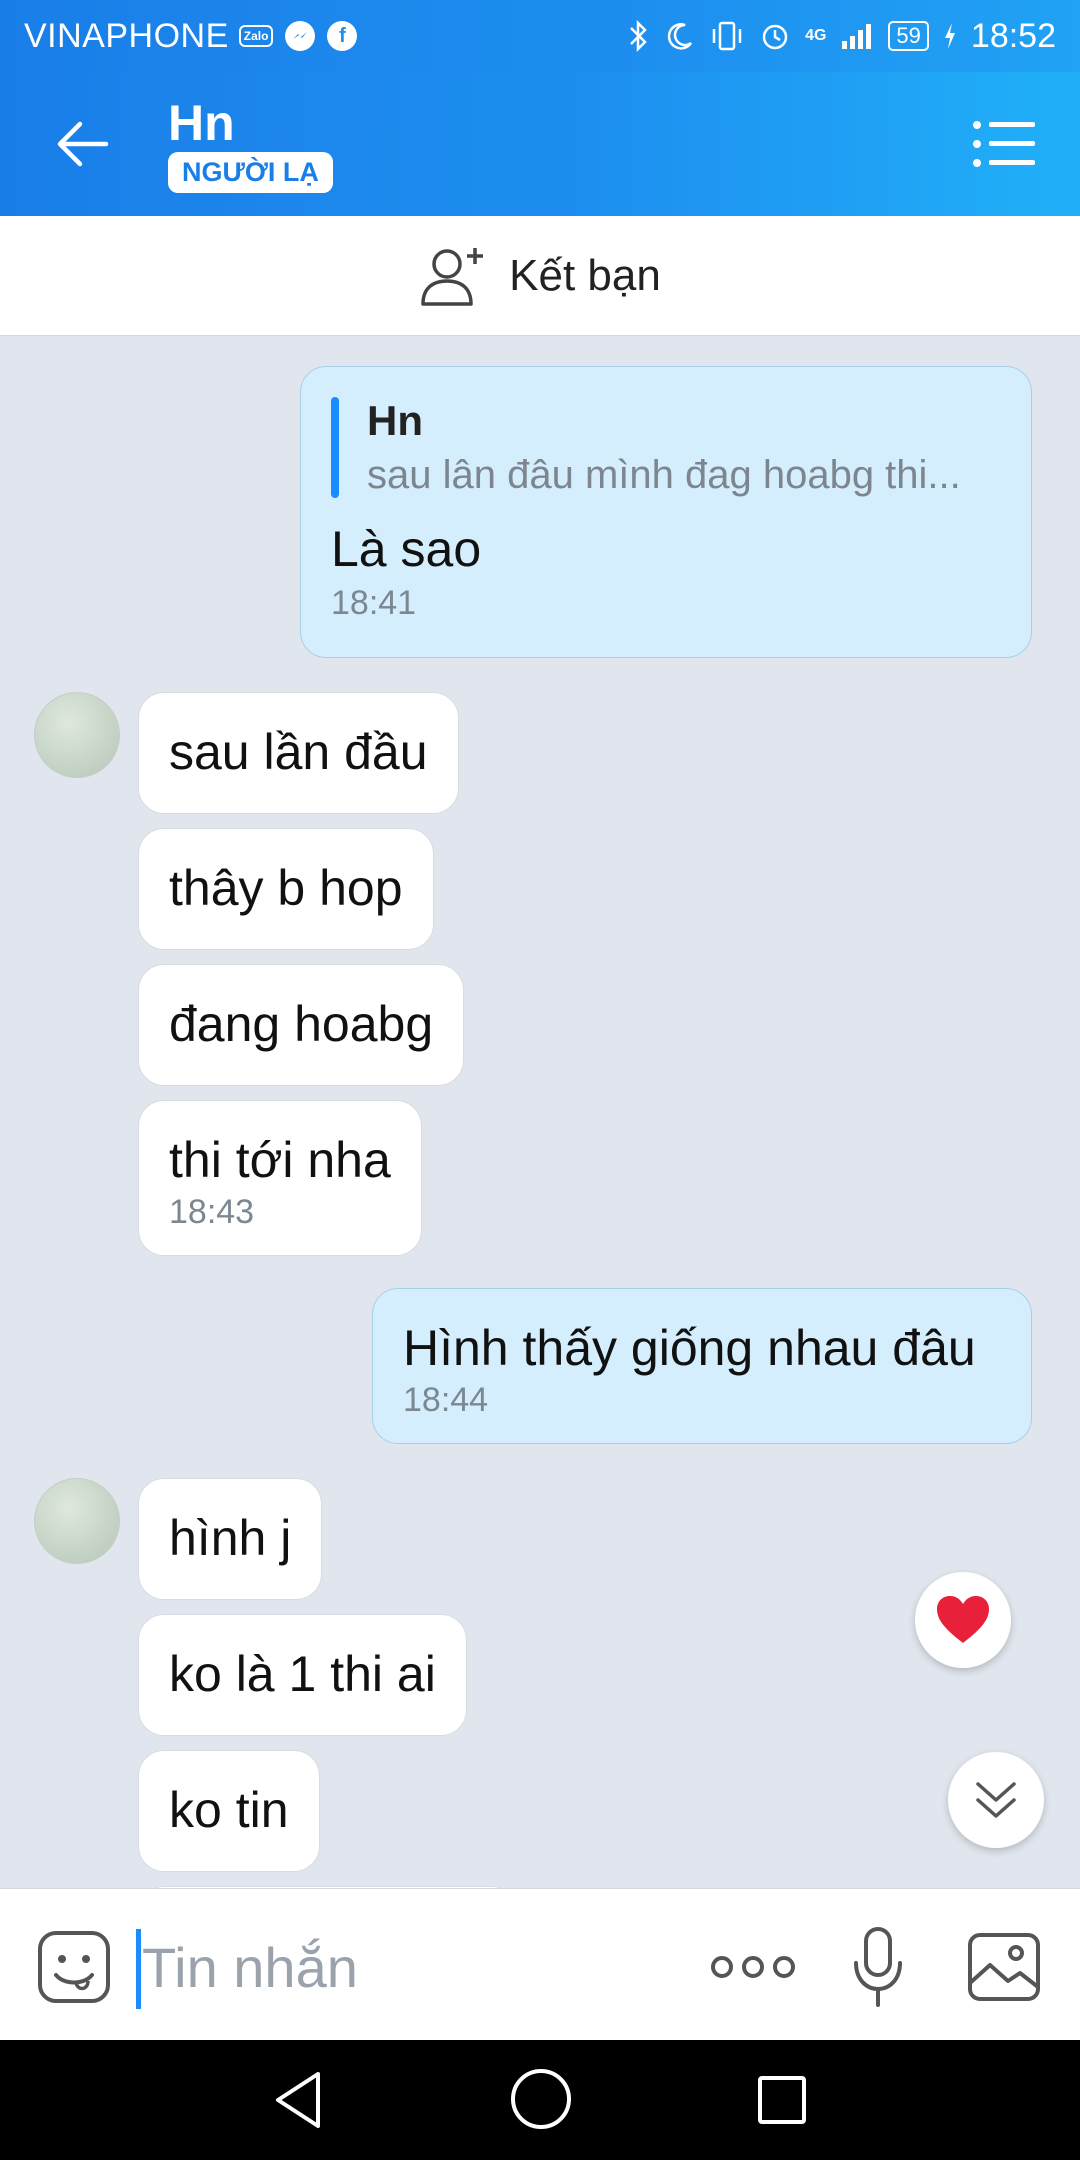 The image size is (1080, 2160). I want to click on bluetooth-icon, so click(638, 36).